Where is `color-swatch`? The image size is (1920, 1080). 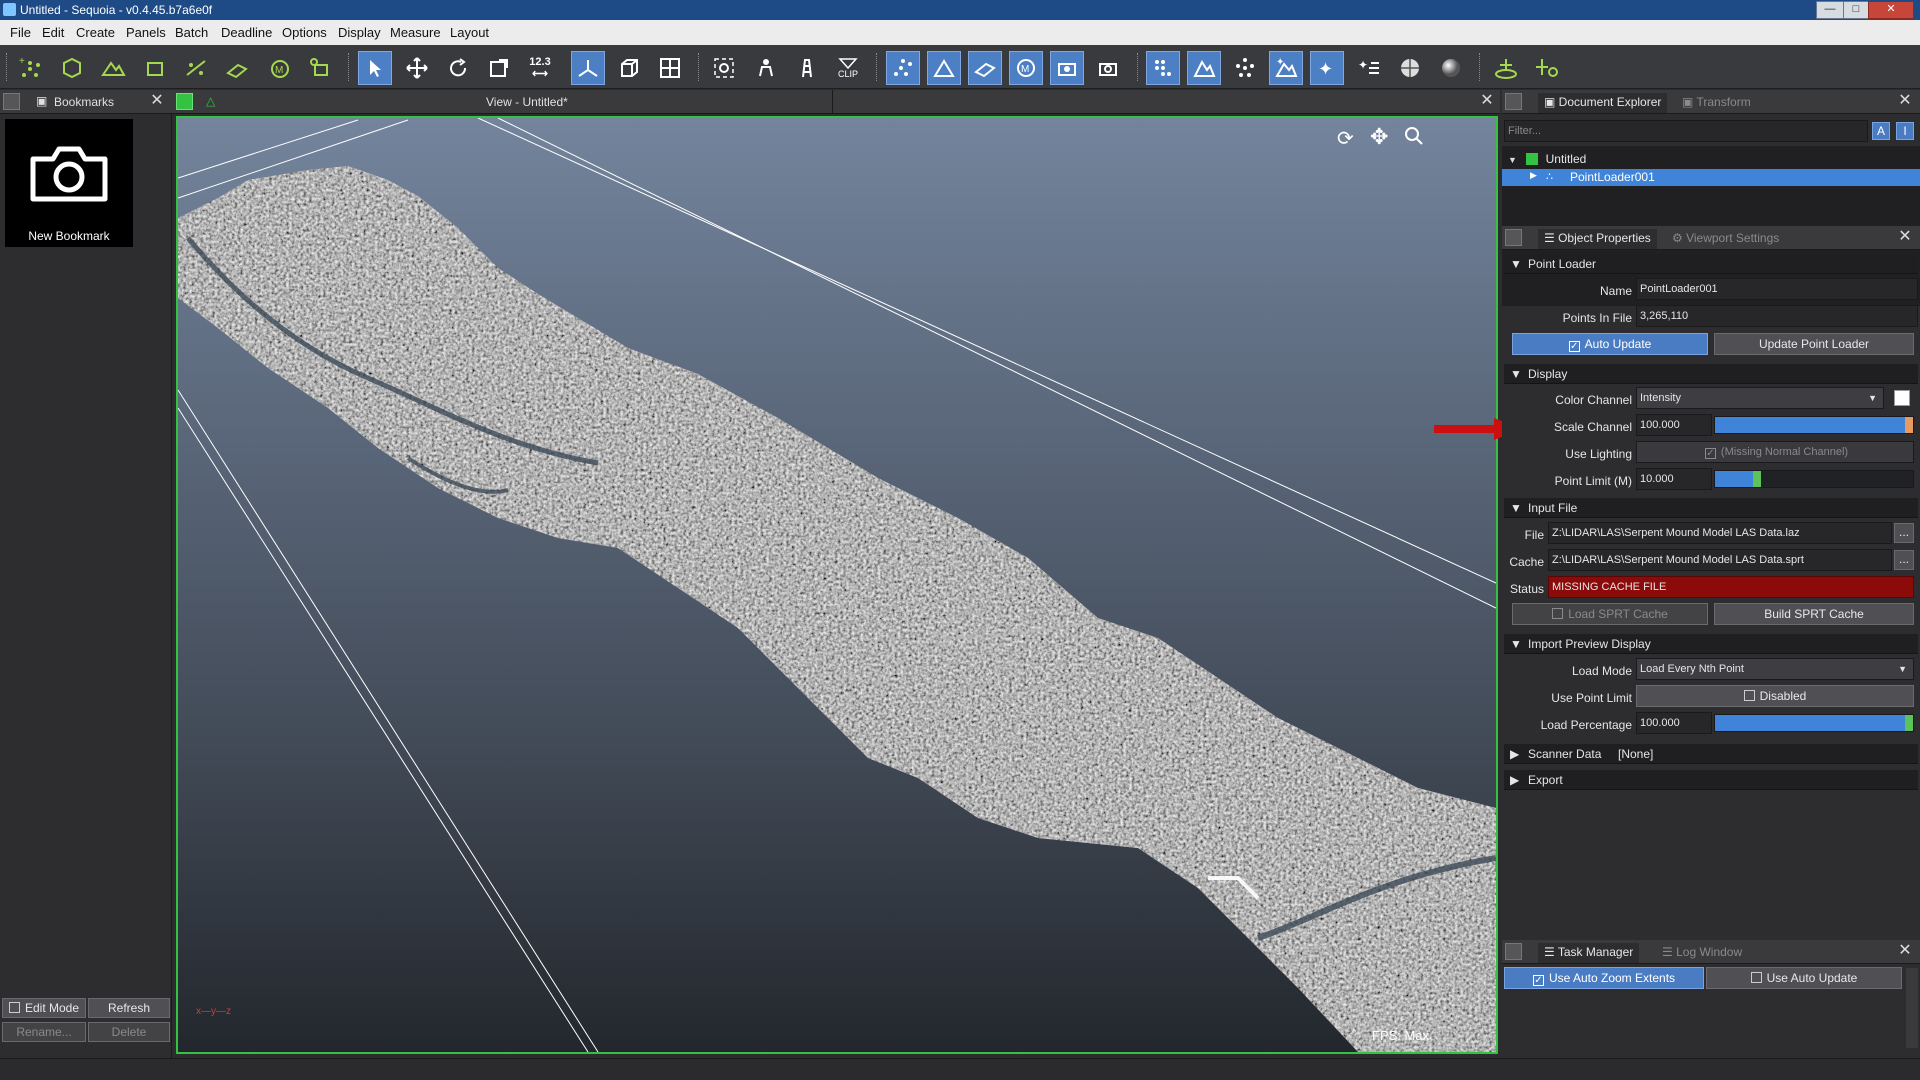 color-swatch is located at coordinates (1902, 398).